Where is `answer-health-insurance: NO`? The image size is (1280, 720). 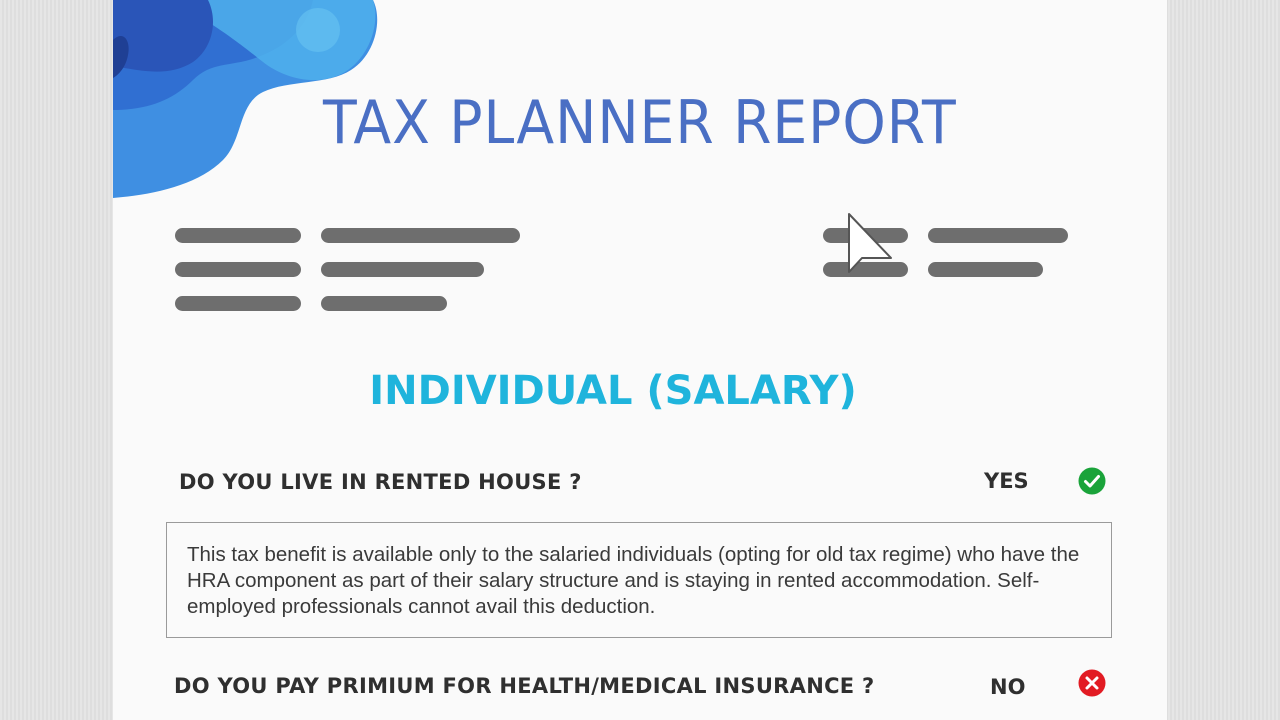 answer-health-insurance: NO is located at coordinates (1008, 687).